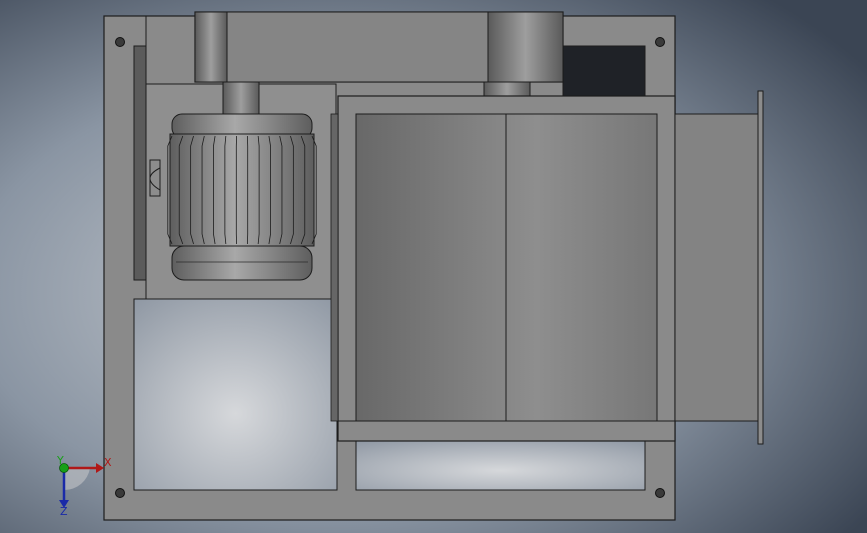 The image size is (867, 533). Describe the element at coordinates (379, 47) in the screenshot. I see `belt-guard` at that location.